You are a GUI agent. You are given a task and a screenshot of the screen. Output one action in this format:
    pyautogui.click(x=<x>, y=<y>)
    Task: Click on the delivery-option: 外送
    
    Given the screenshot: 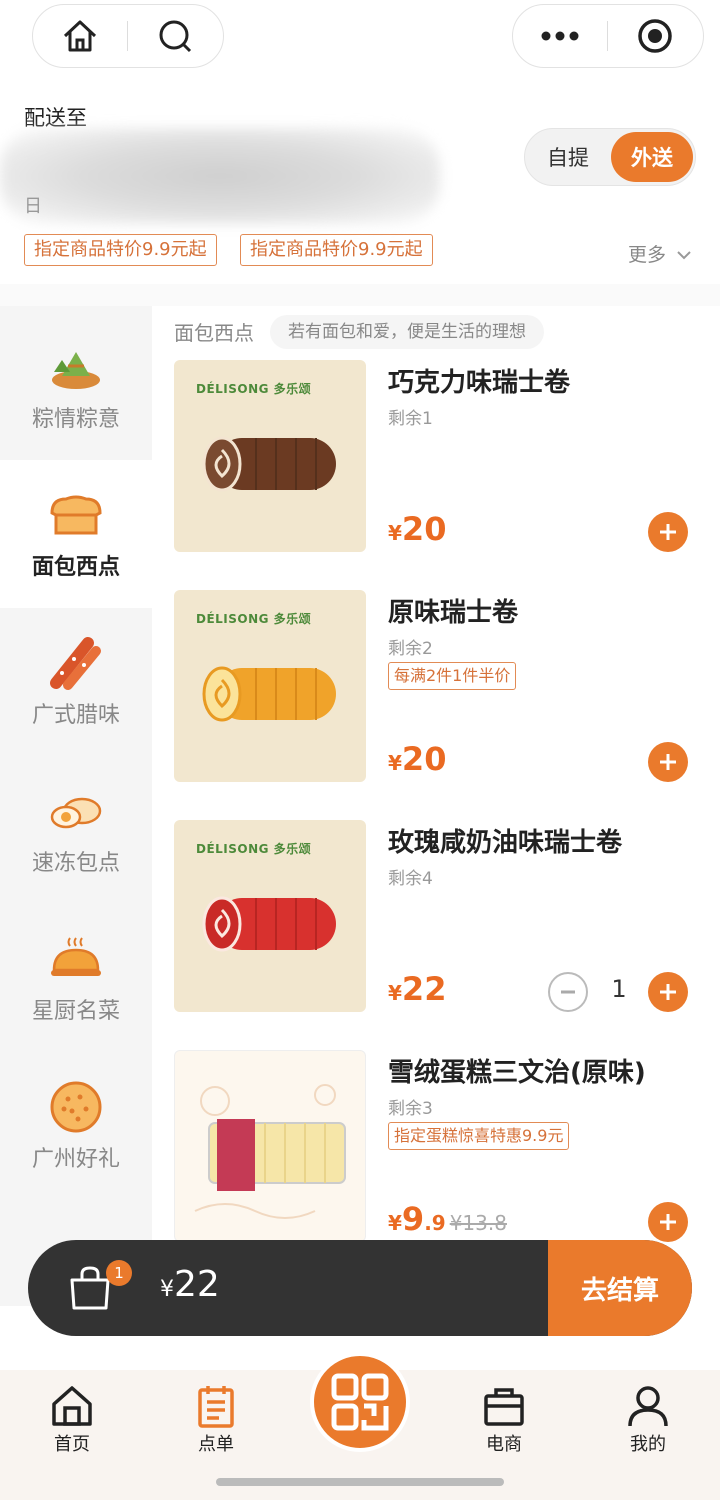 What is the action you would take?
    pyautogui.click(x=652, y=157)
    